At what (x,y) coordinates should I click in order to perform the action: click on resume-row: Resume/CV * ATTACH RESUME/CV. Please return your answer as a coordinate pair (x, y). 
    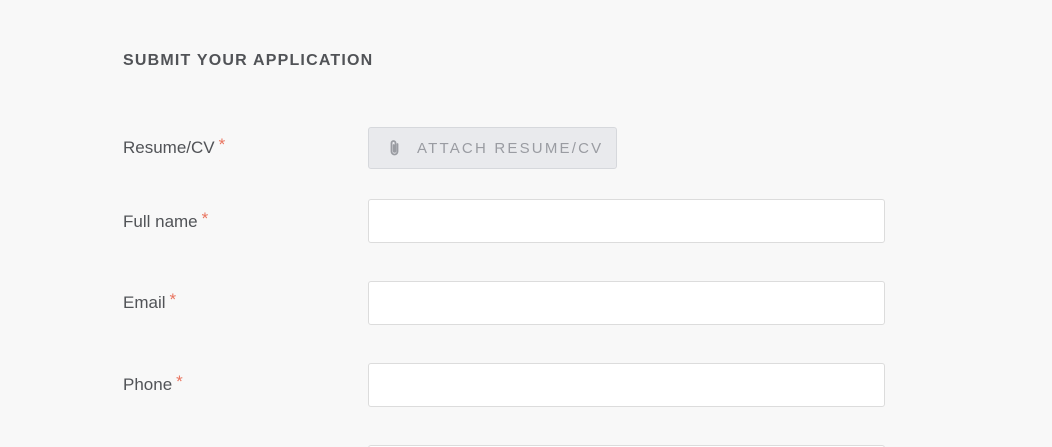
    Looking at the image, I should click on (523, 149).